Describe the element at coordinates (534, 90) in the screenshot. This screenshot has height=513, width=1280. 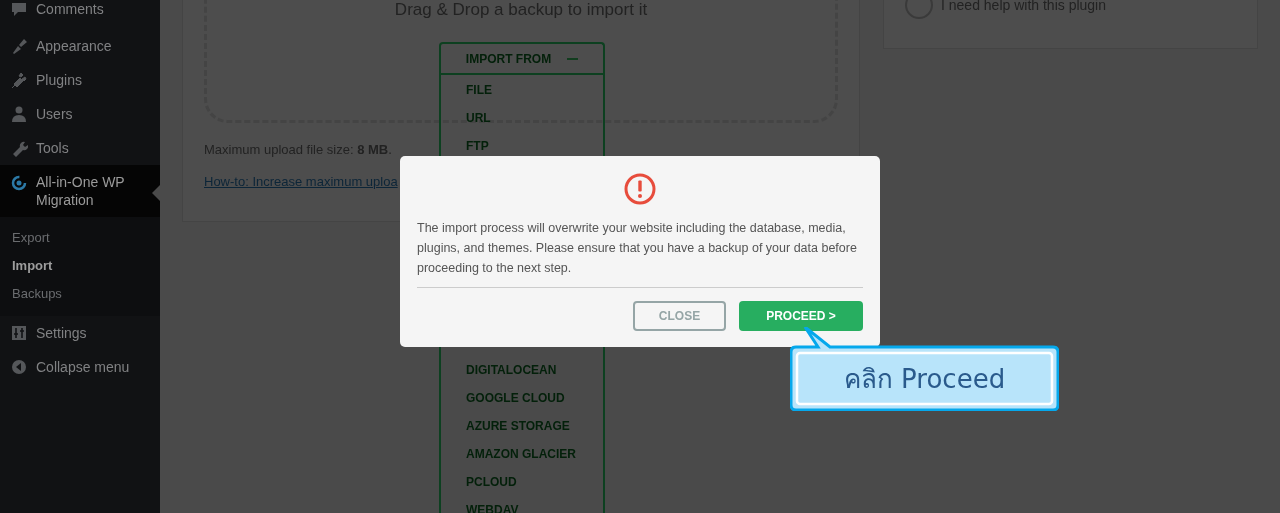
I see `dropdown-item: FILE` at that location.